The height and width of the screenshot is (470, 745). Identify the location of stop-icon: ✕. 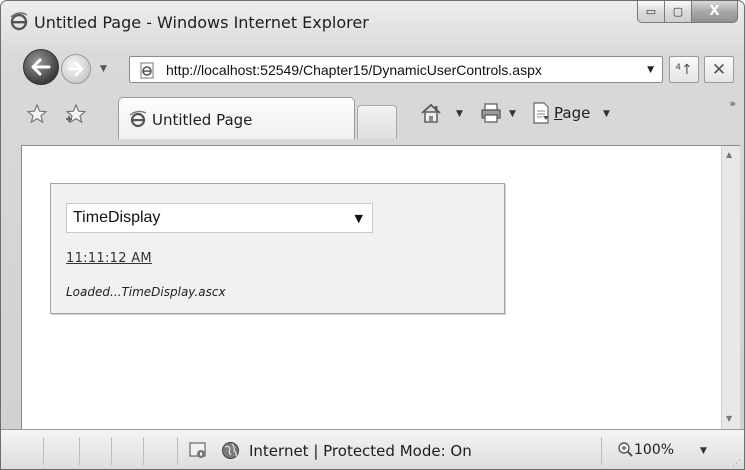
(719, 69).